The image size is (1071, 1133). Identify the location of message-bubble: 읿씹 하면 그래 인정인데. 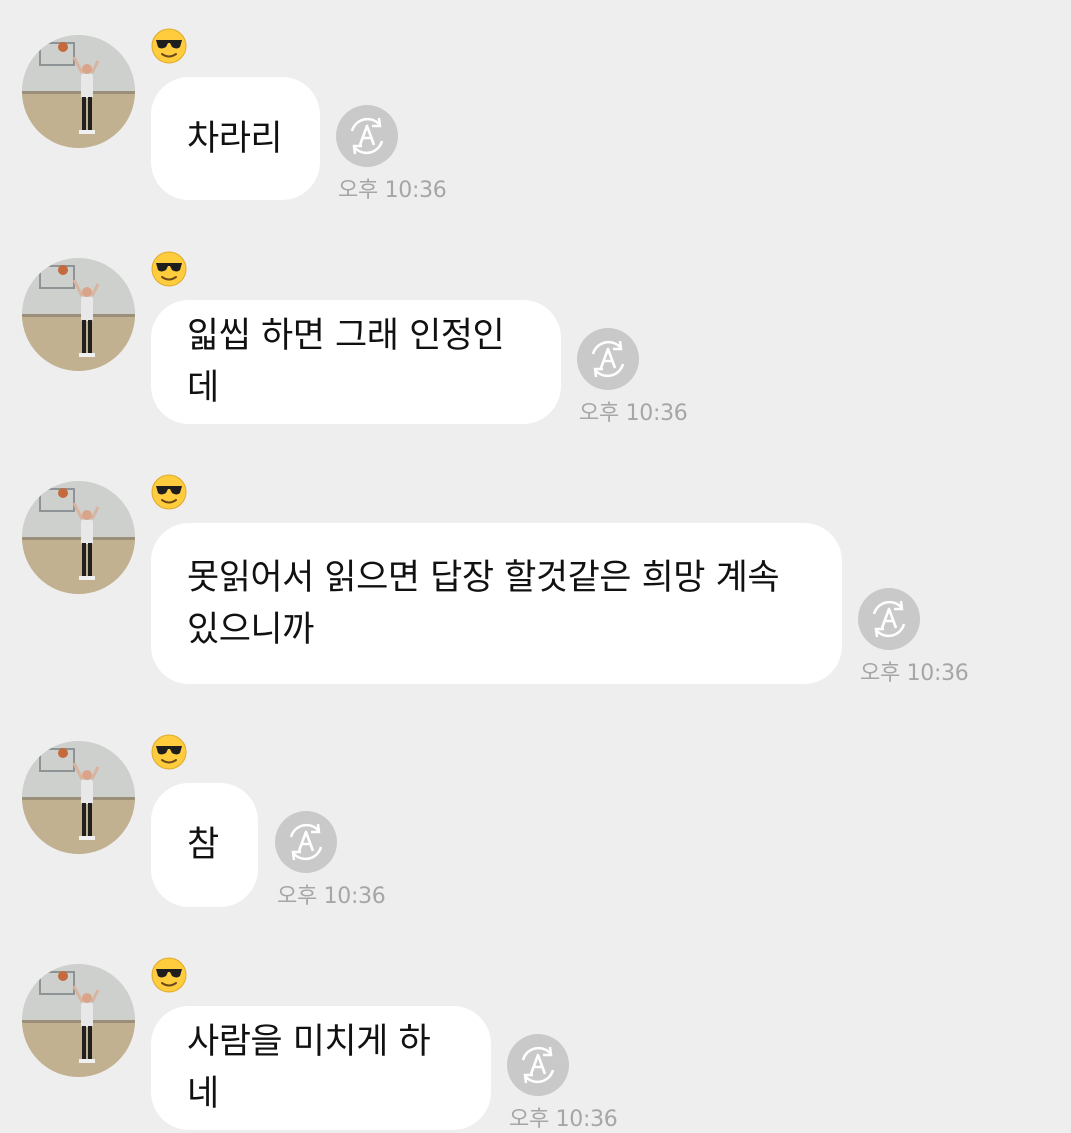
(356, 362).